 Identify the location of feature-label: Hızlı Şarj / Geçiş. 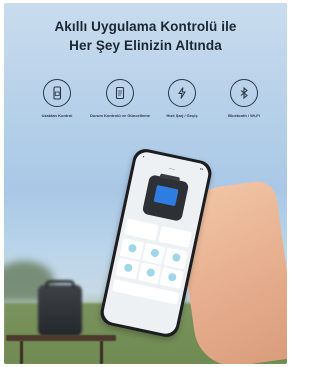
(182, 115).